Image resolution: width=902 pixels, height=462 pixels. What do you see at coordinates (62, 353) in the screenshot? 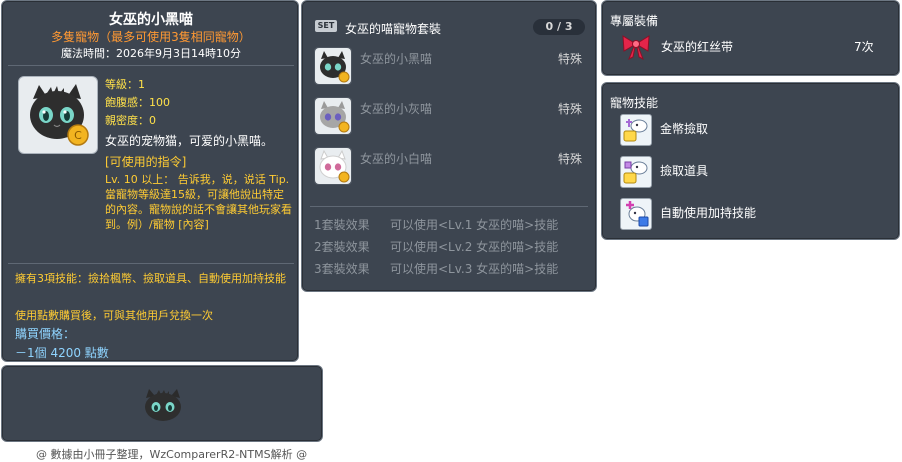
I see `price-value: －1個 4200 點數` at bounding box center [62, 353].